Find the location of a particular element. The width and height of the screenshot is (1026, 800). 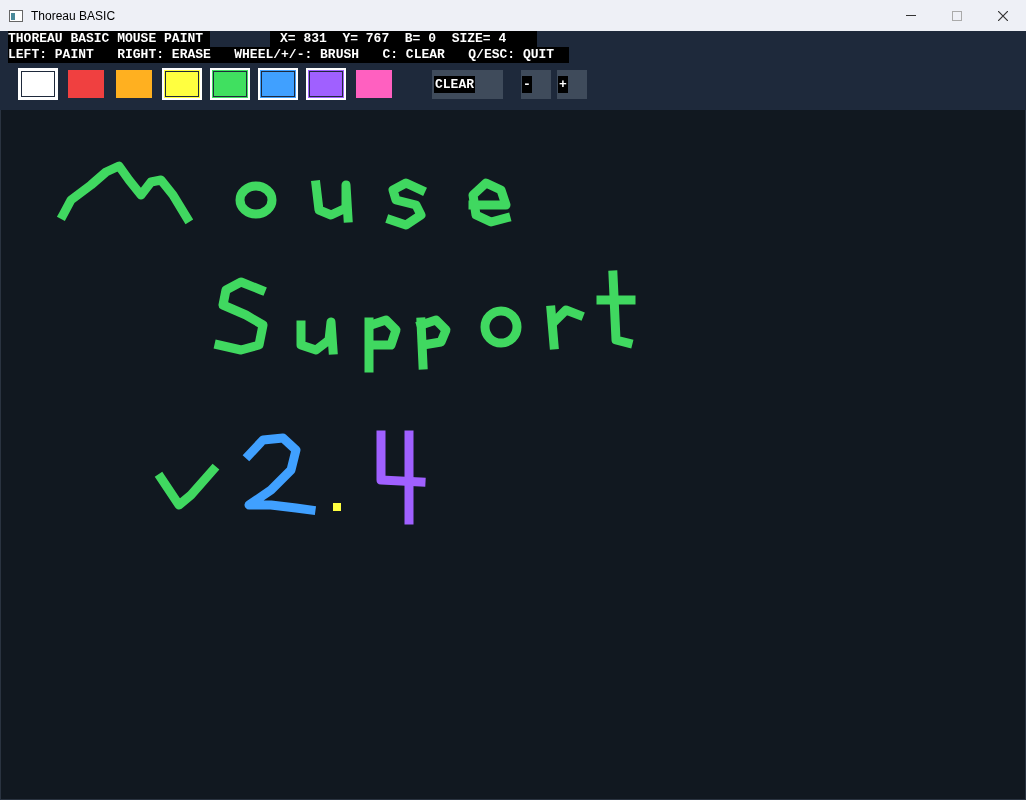

window-title: Thoreau BASIC is located at coordinates (73, 16).